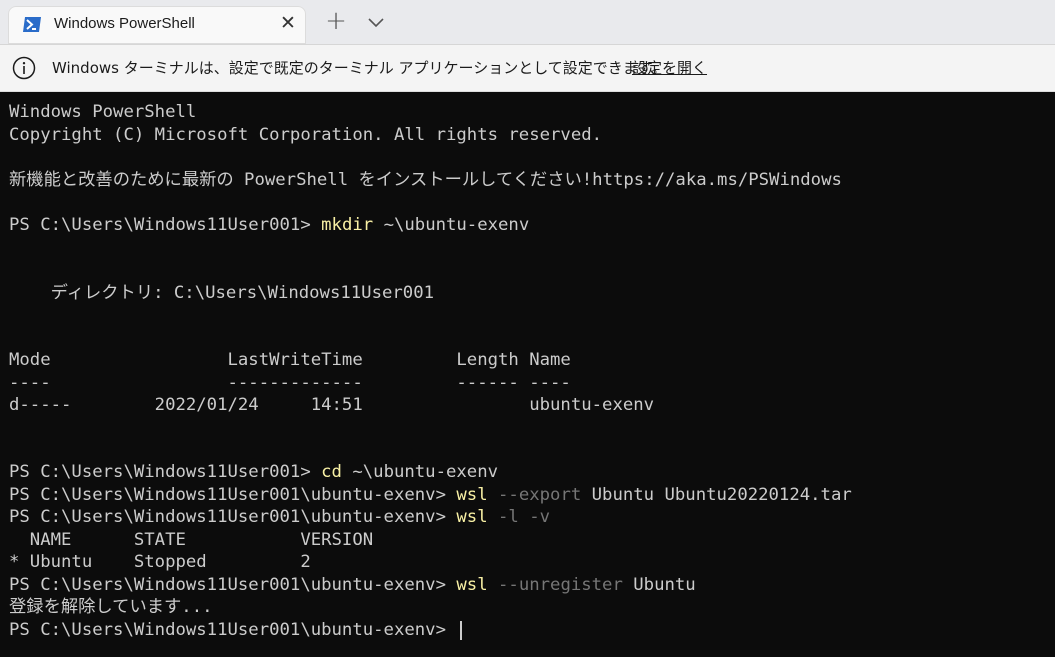 The image size is (1055, 657). Describe the element at coordinates (534, 495) in the screenshot. I see `command-param: --export` at that location.